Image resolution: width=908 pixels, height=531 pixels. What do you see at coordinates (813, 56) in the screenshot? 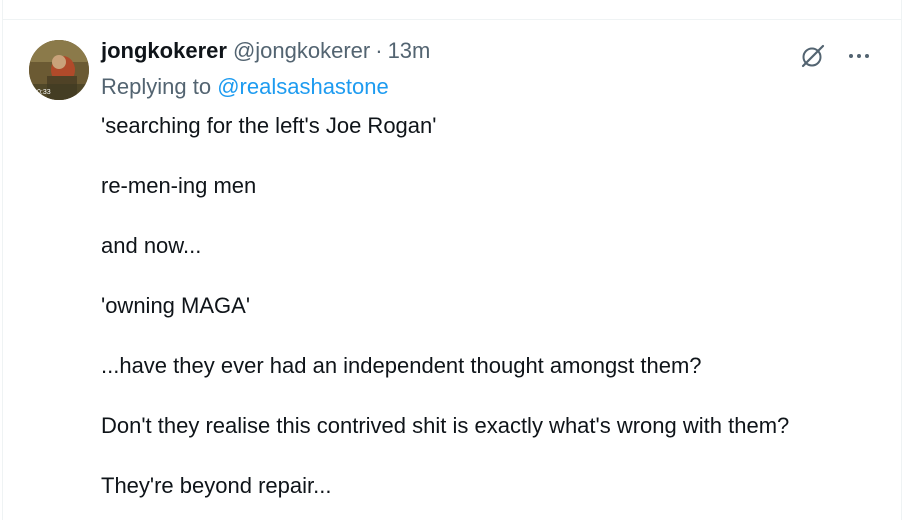
I see `grok-icon` at bounding box center [813, 56].